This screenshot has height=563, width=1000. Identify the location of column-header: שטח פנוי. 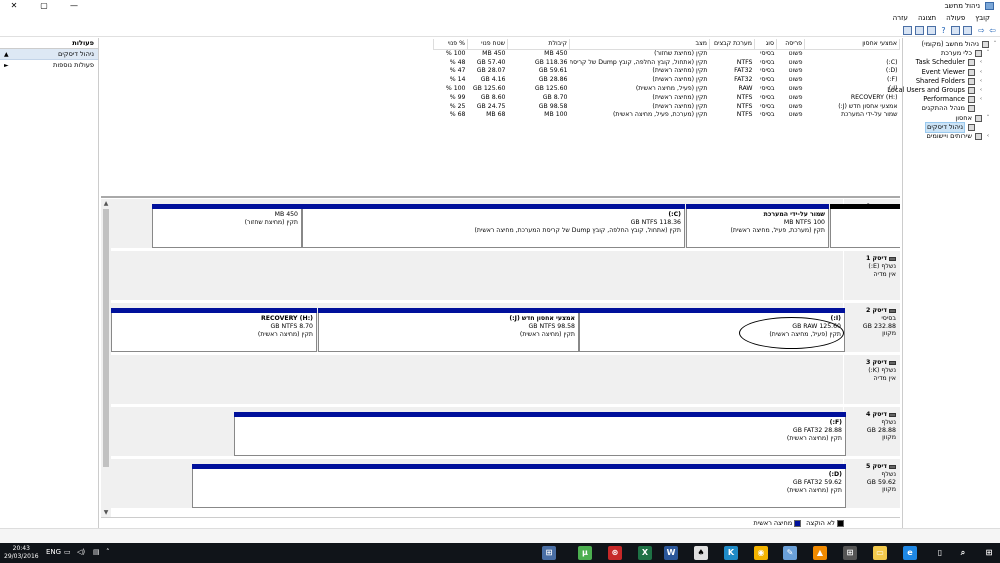
(487, 44).